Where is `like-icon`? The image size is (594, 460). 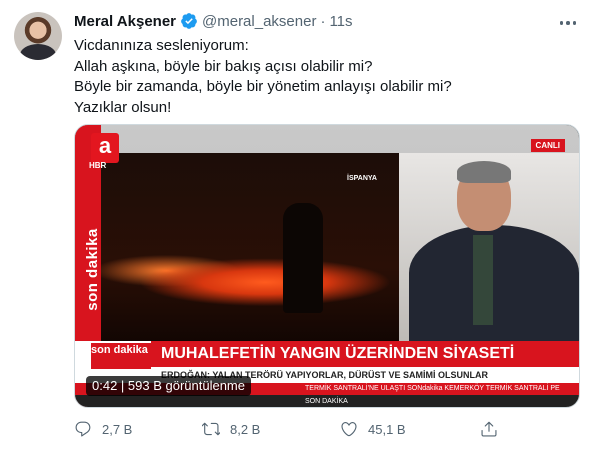
like-icon is located at coordinates (349, 429).